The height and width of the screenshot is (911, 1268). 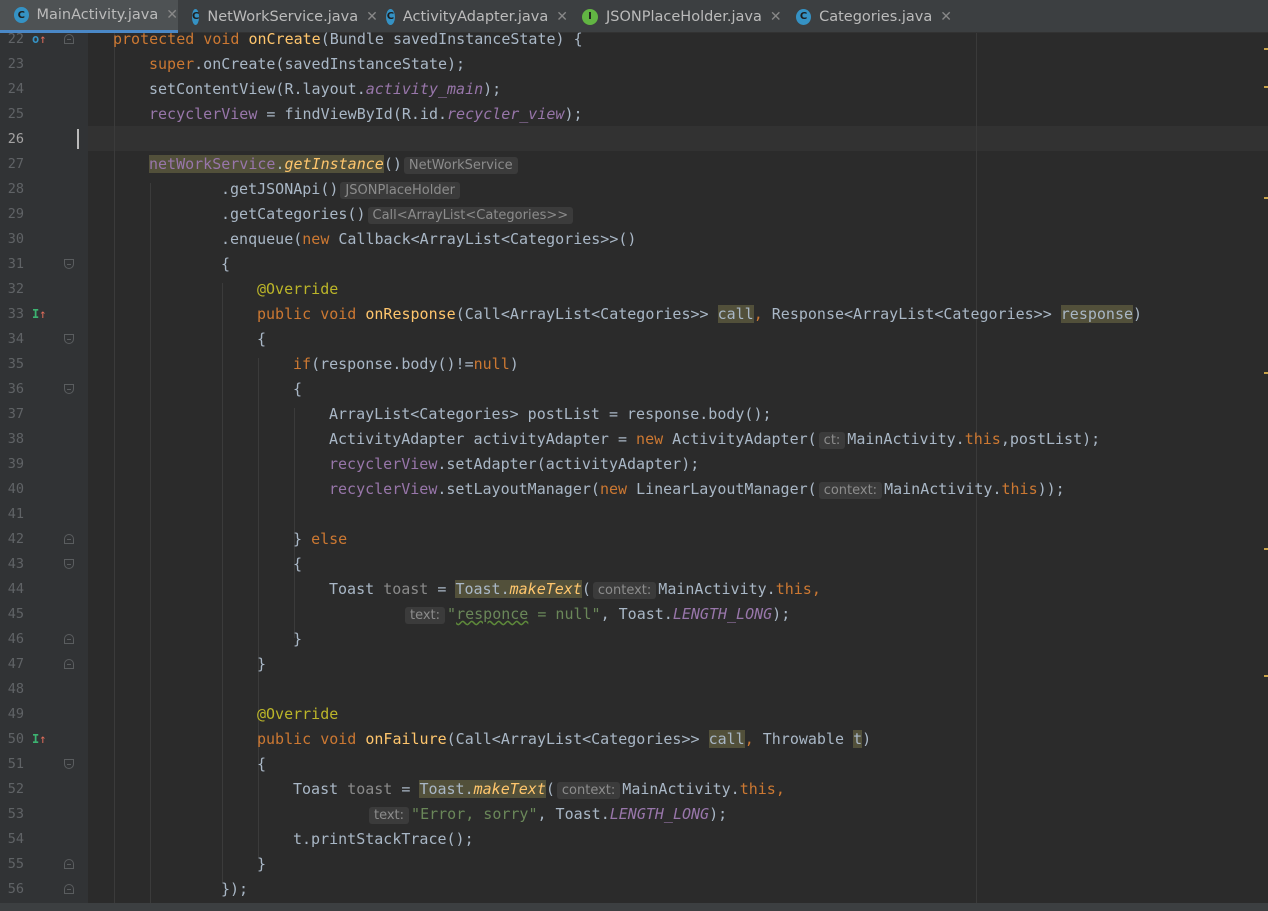 What do you see at coordinates (15, 364) in the screenshot?
I see `line-number: 35` at bounding box center [15, 364].